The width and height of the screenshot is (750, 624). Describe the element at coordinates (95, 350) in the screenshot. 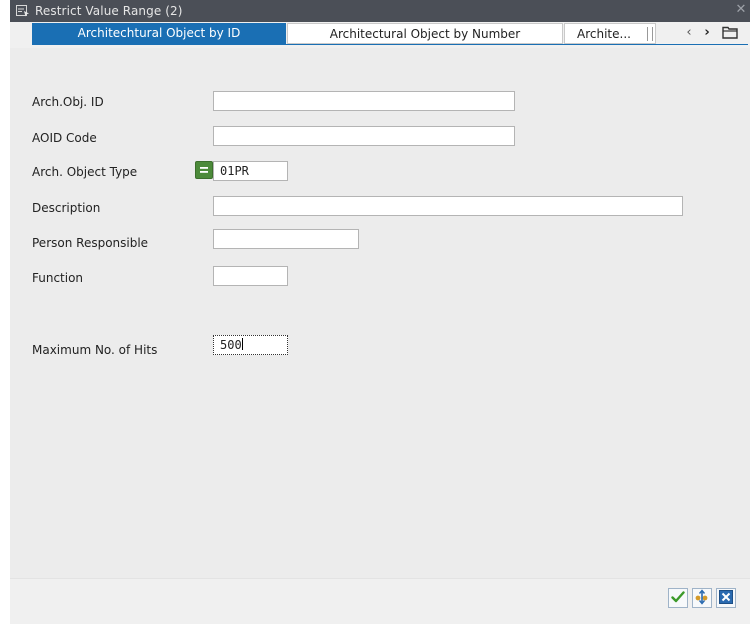

I see `max-hits-label: Maximum No. of Hits` at that location.